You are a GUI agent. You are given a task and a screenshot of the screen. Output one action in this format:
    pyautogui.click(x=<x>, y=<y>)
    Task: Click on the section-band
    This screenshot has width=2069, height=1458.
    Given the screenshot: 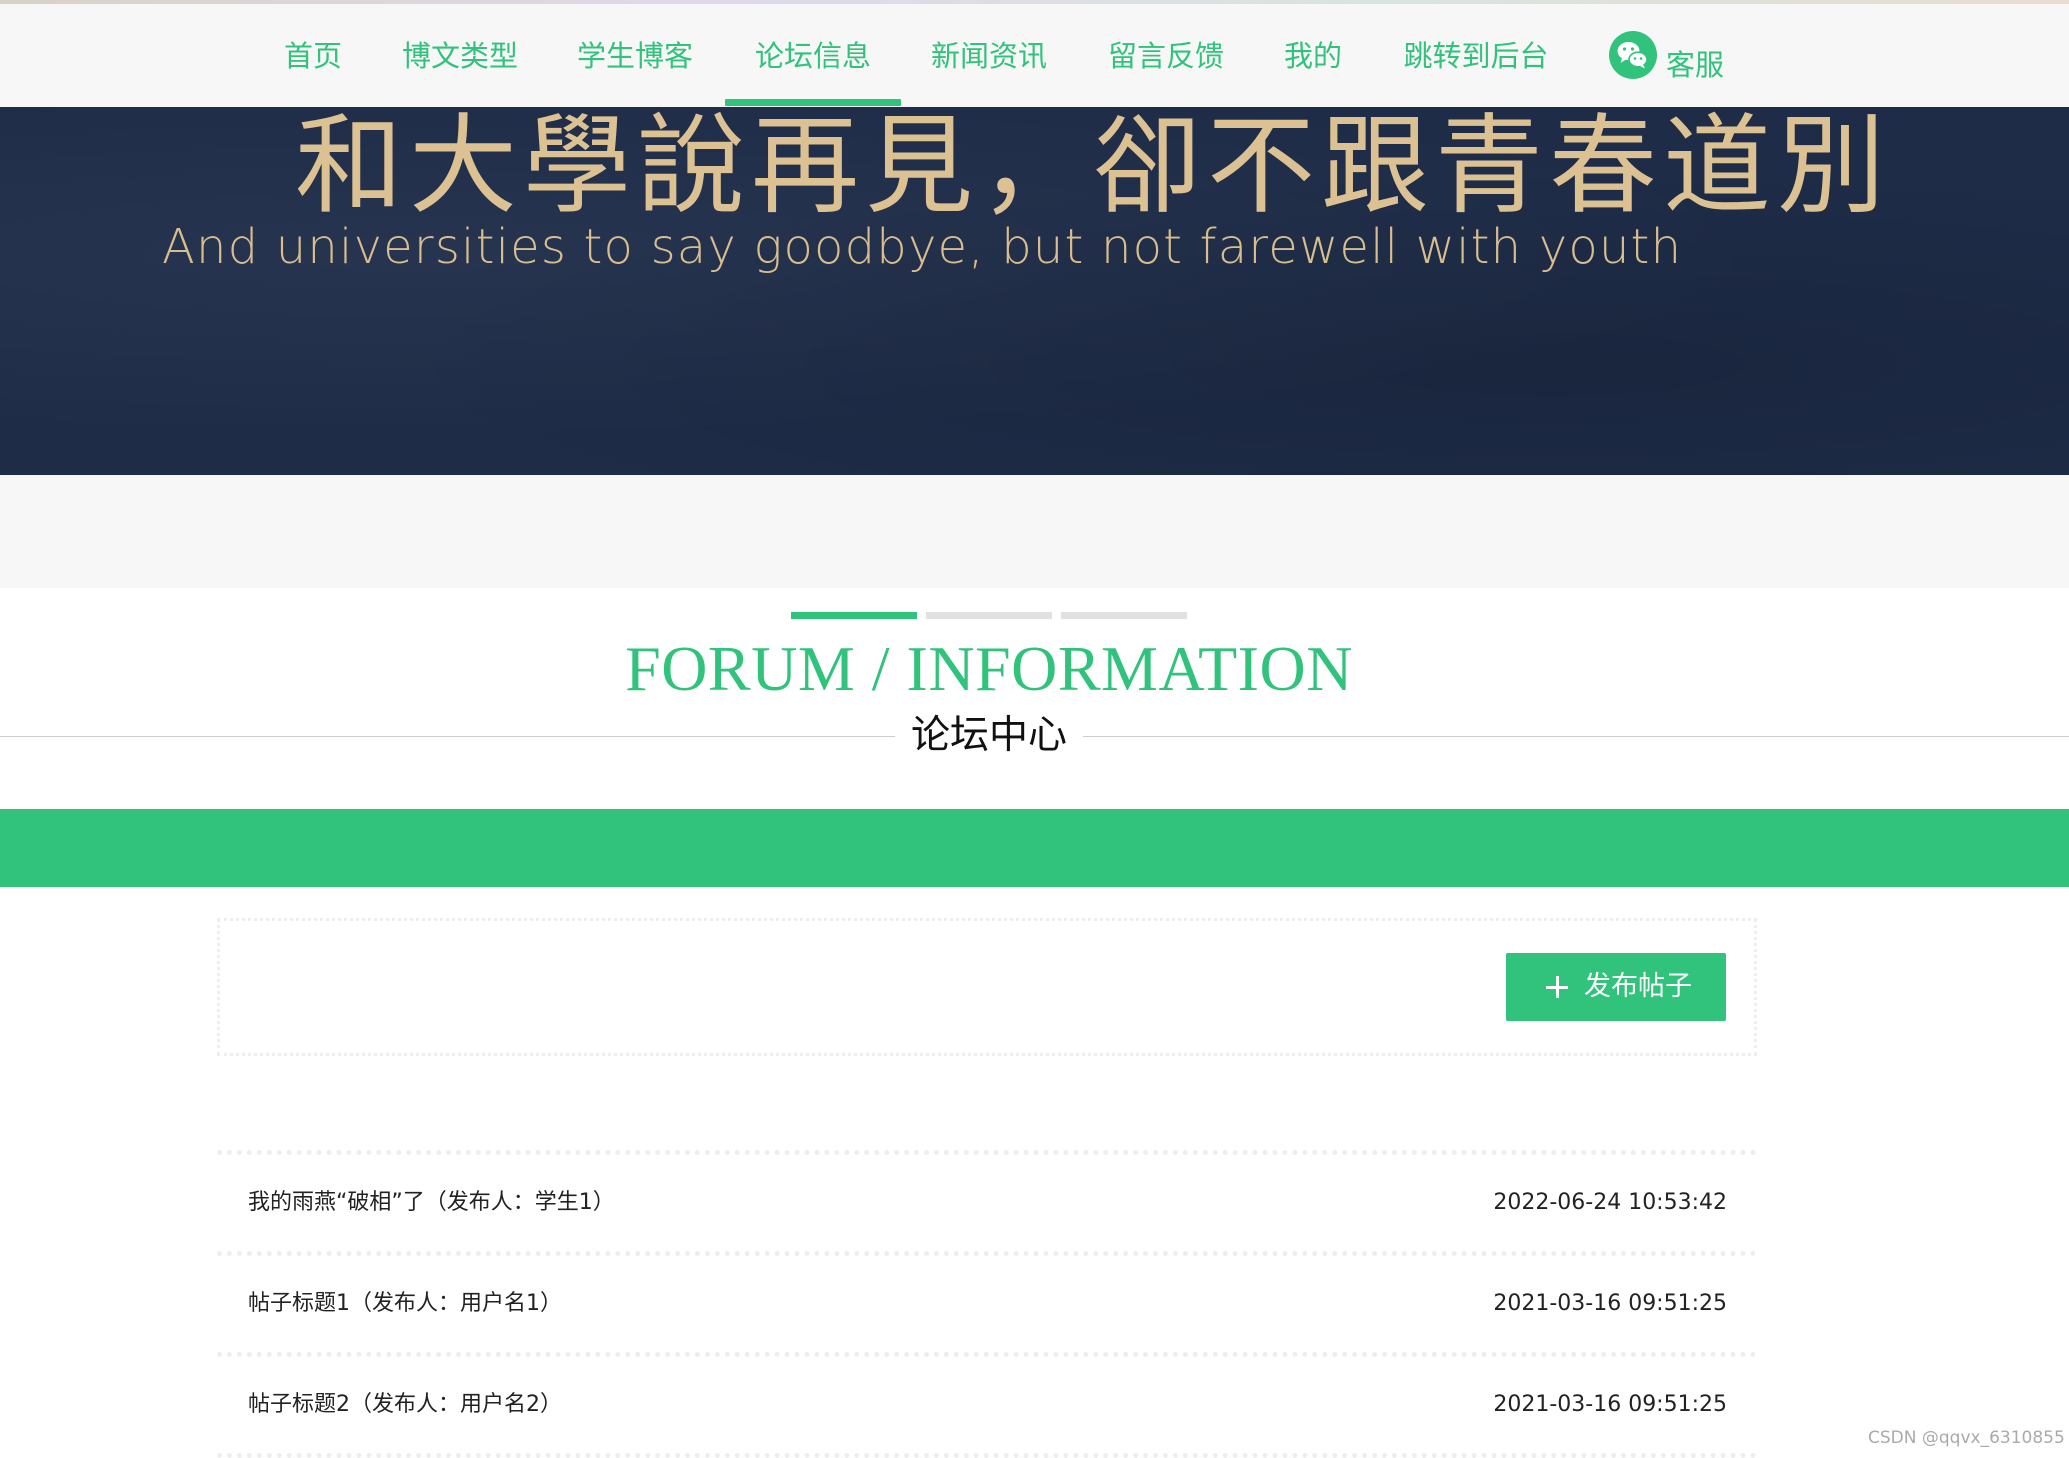 What is the action you would take?
    pyautogui.click(x=1034, y=848)
    